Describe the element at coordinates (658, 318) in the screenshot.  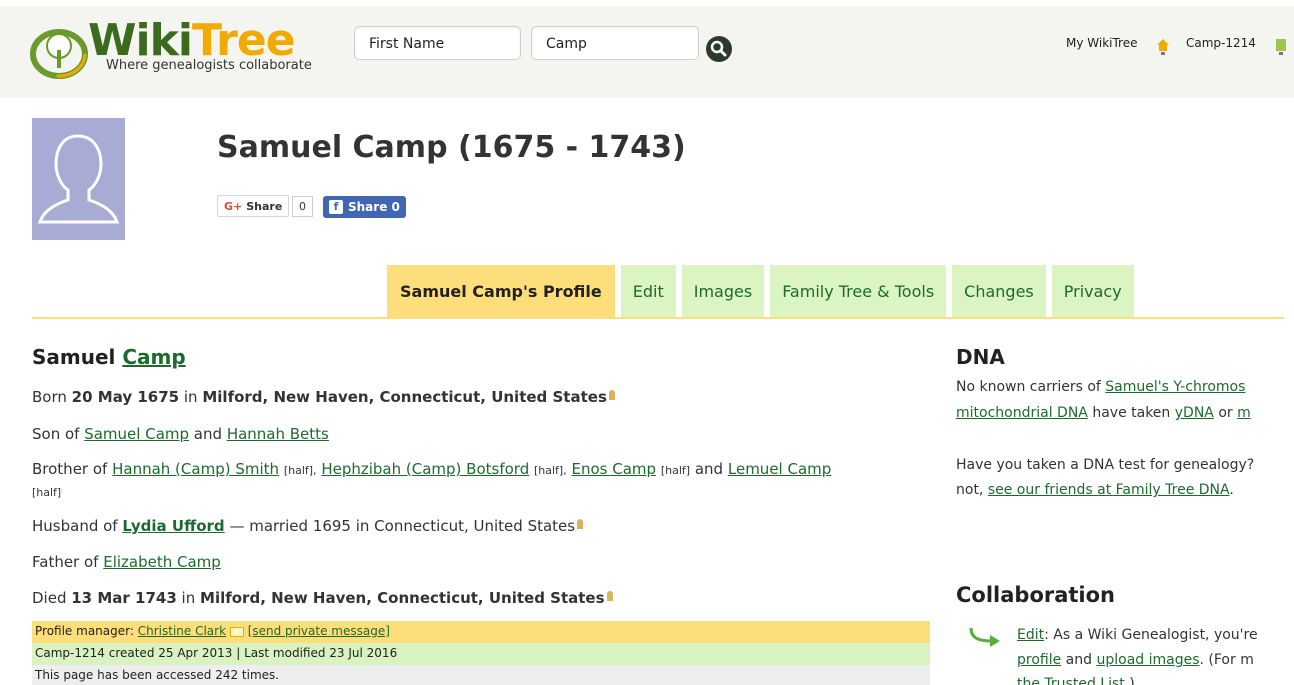
I see `tab-divider` at that location.